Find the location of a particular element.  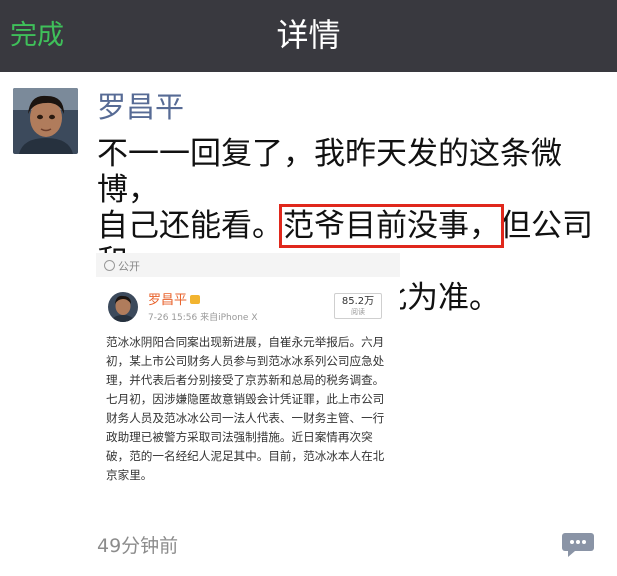

avatar-photo-icon is located at coordinates (45, 121).